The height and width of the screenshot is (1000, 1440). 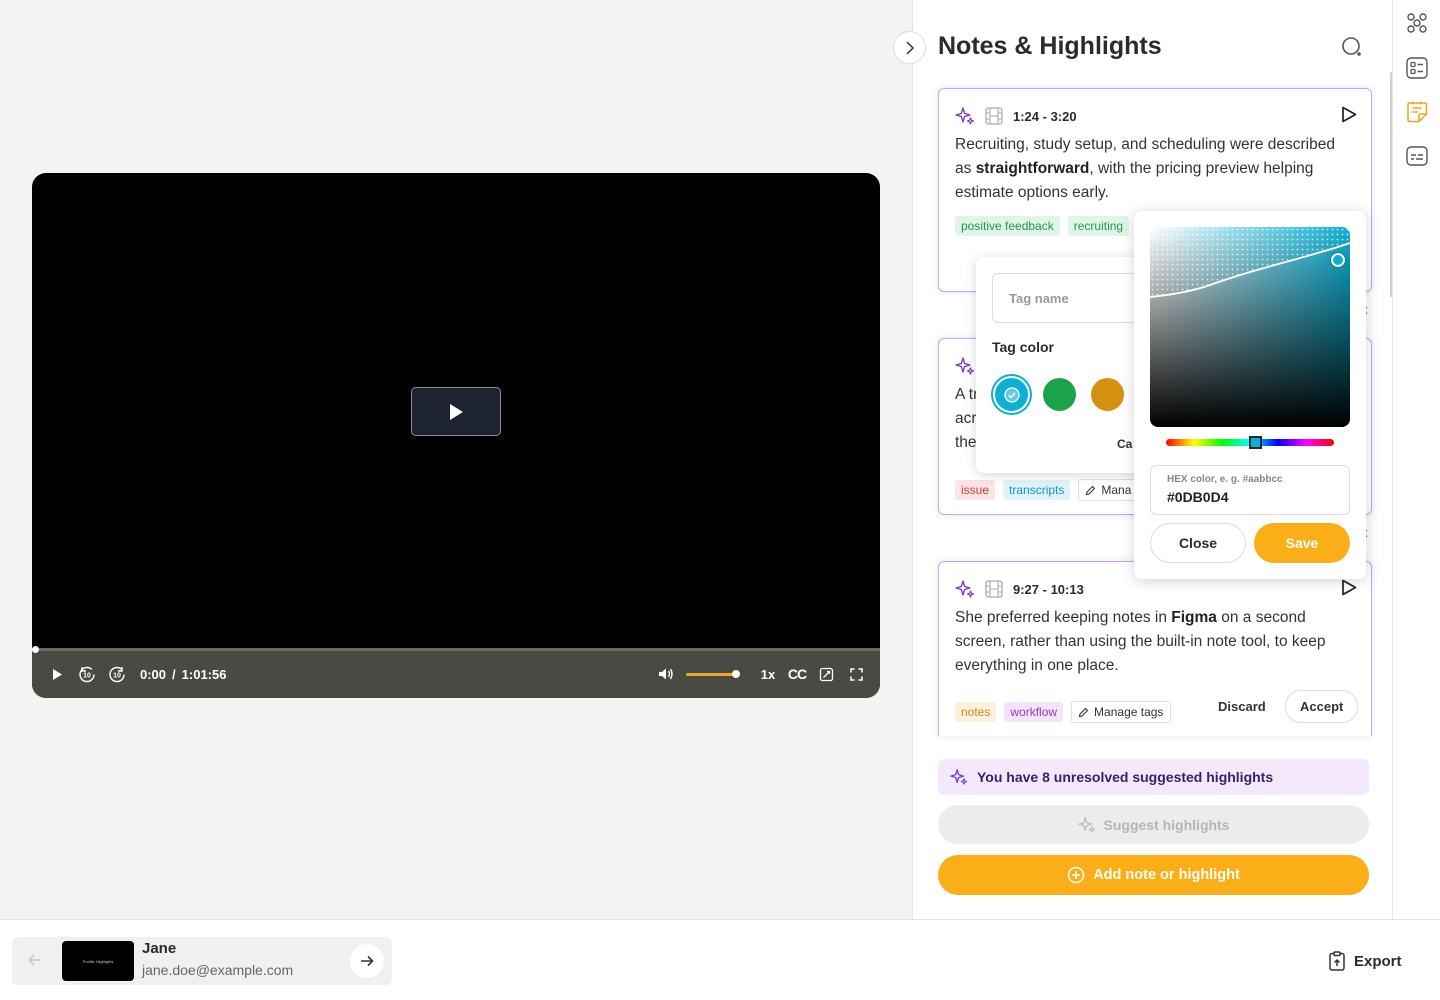 I want to click on rail-notes-button, so click(x=1417, y=112).